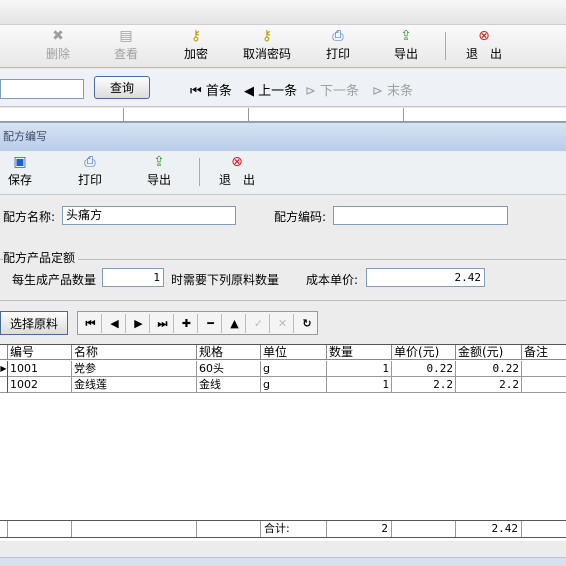  Describe the element at coordinates (4, 352) in the screenshot. I see `grid-indicator-header` at that location.